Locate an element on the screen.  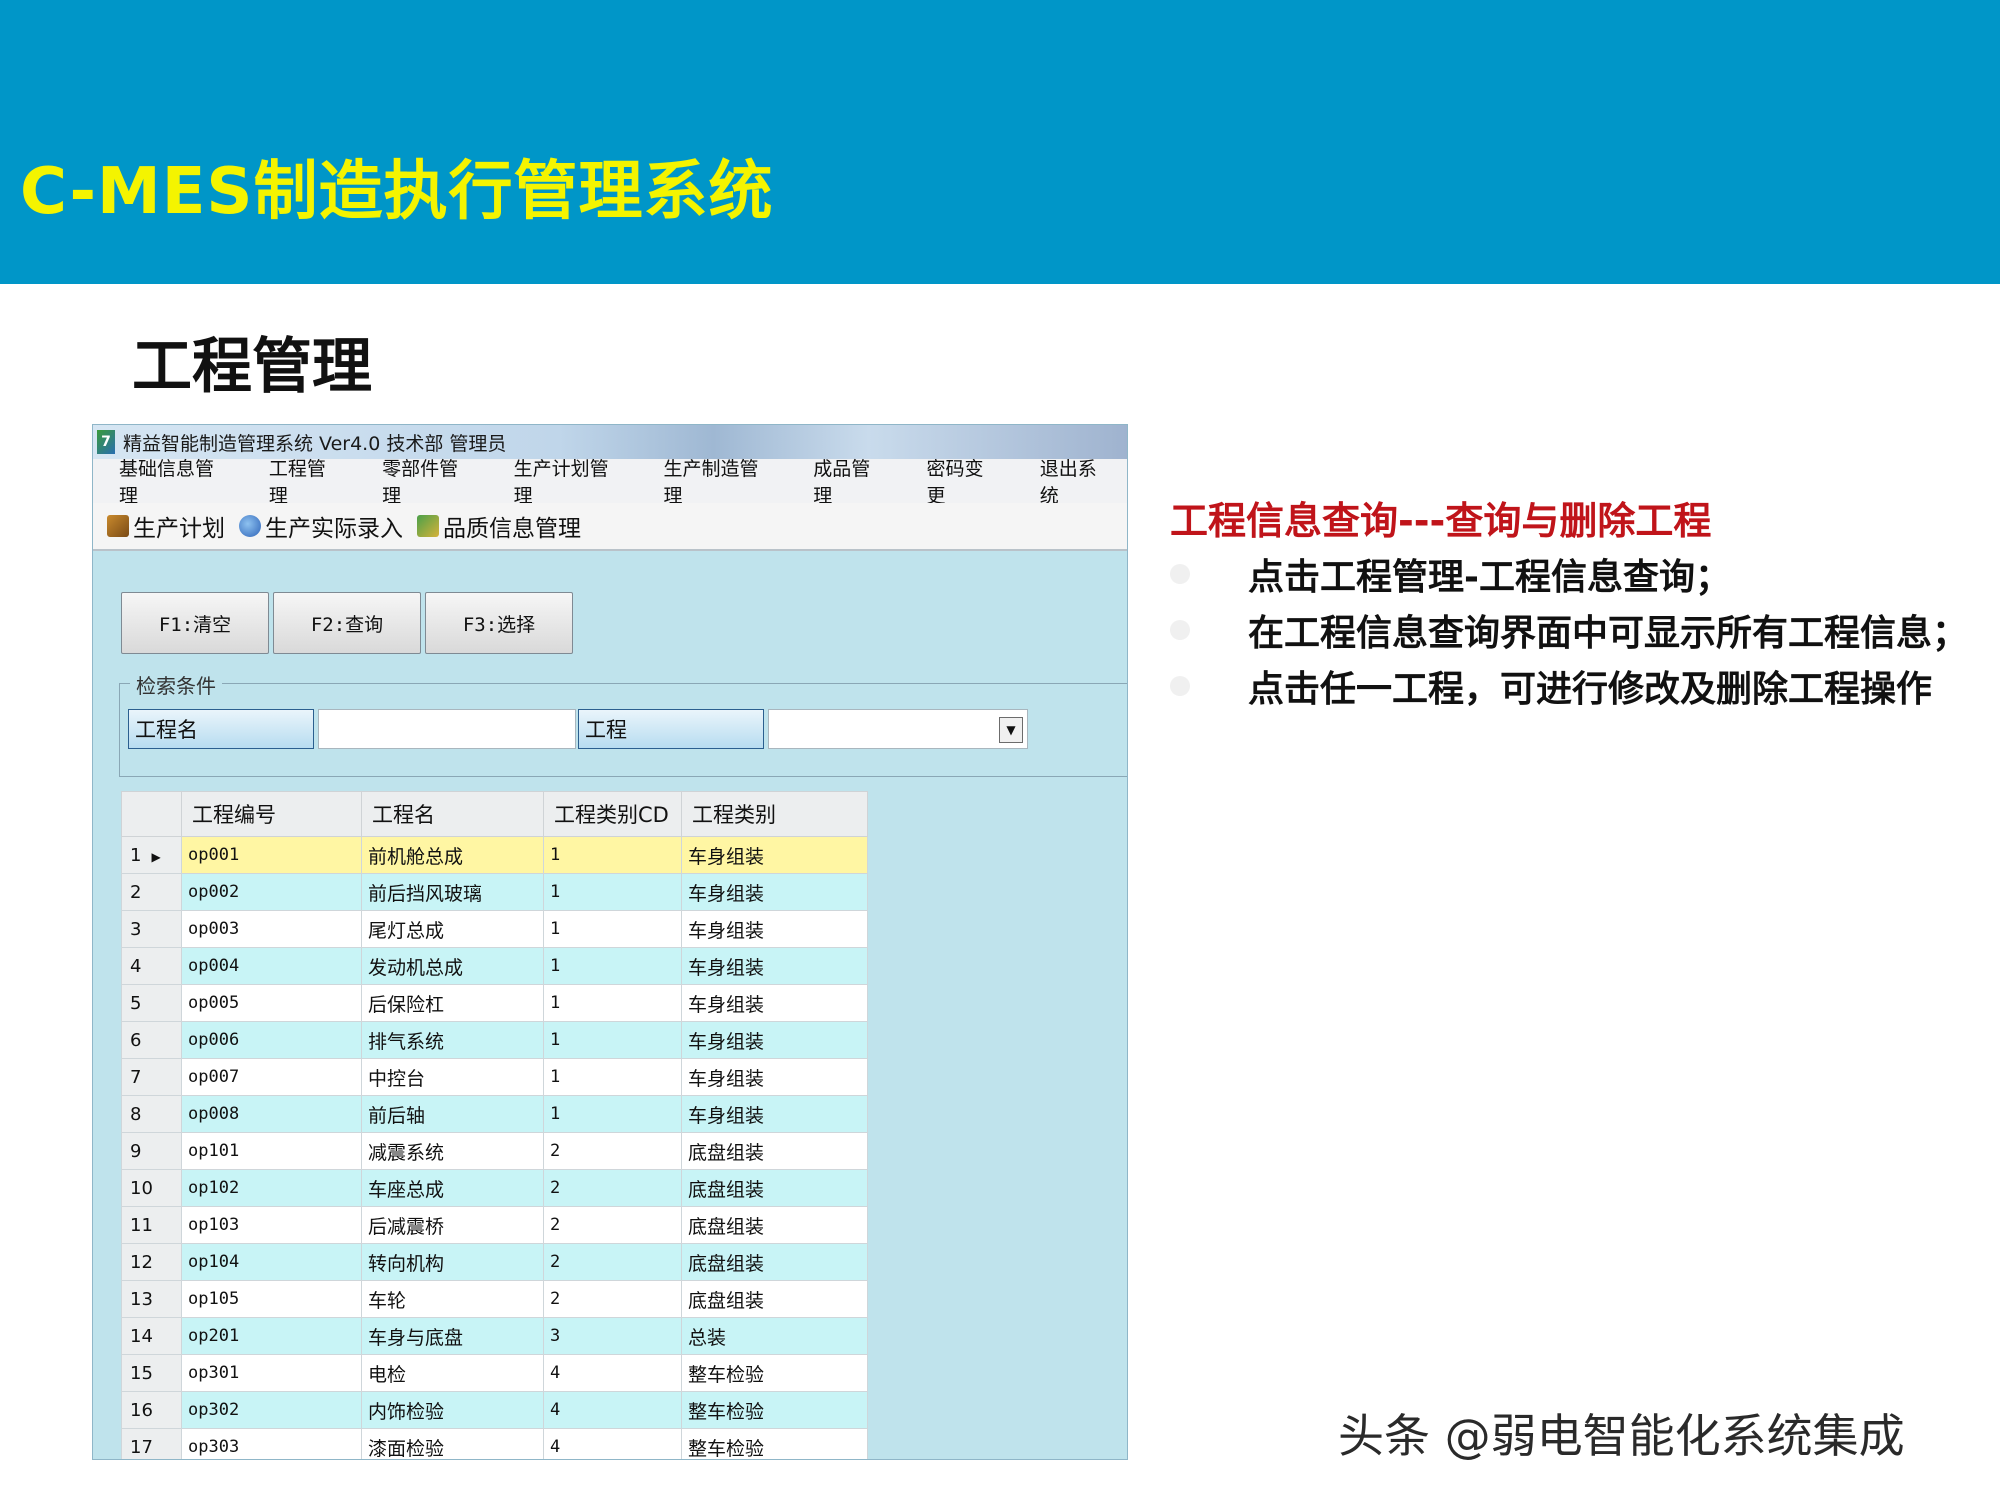
toolbar-production-plan: 生产计划 is located at coordinates (166, 526).